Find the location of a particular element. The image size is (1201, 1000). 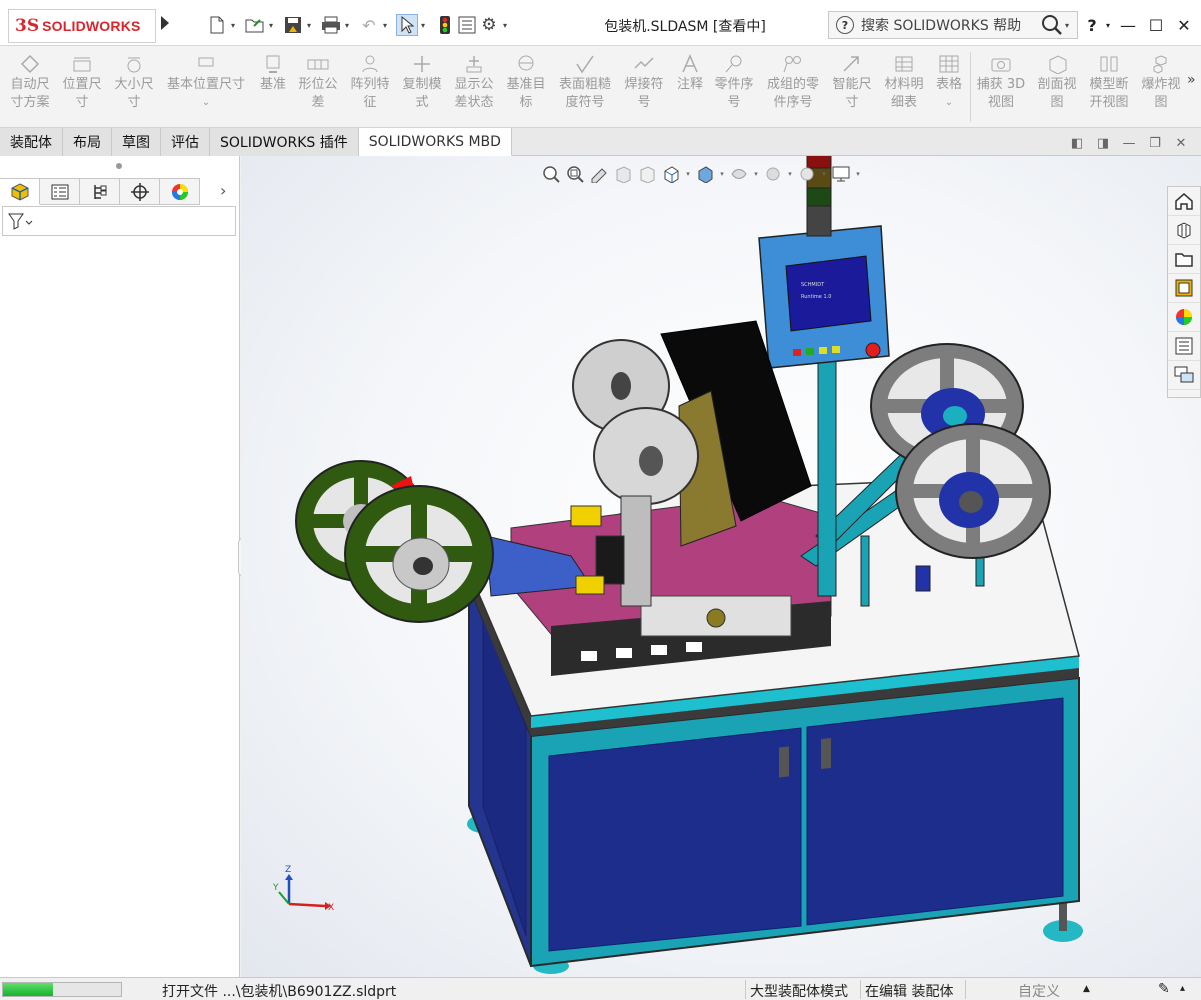

custom-units-status: 自定义 is located at coordinates (1039, 990).